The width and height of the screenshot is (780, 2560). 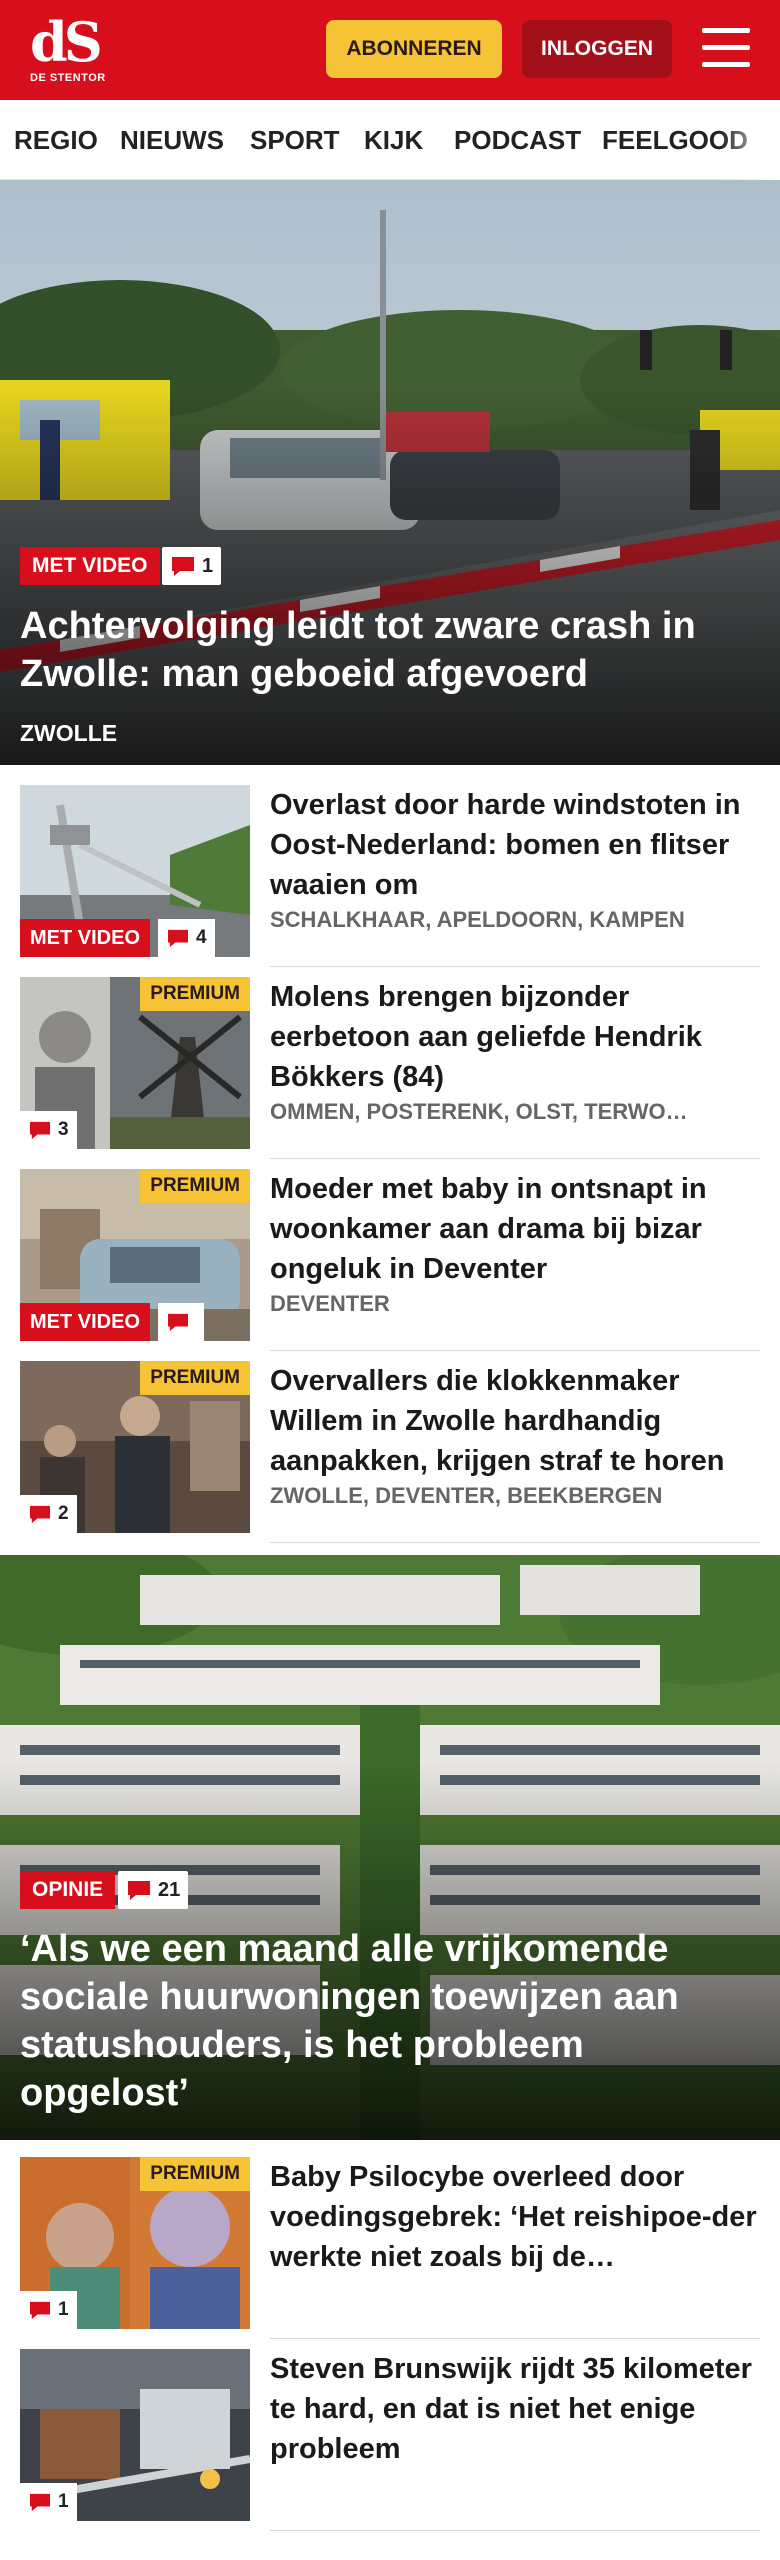 I want to click on nav-item-regio: REGIO, so click(x=56, y=140).